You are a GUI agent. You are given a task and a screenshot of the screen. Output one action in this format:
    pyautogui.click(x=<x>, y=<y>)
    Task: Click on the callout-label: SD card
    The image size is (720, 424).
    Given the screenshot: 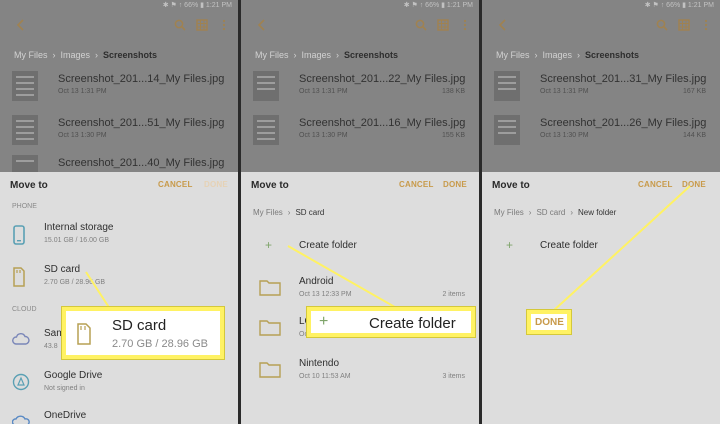 What is the action you would take?
    pyautogui.click(x=139, y=325)
    